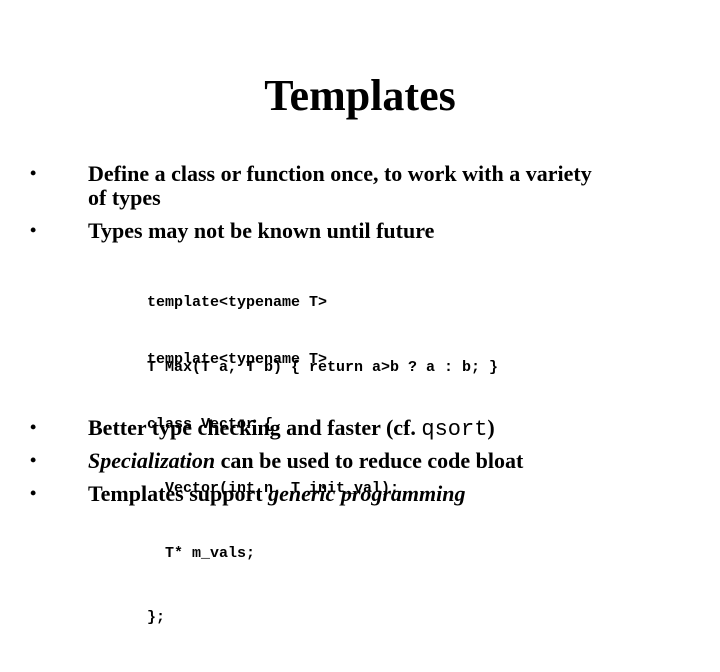  I want to click on bullet-text: Better type checking and faster (cf., so click(255, 427).